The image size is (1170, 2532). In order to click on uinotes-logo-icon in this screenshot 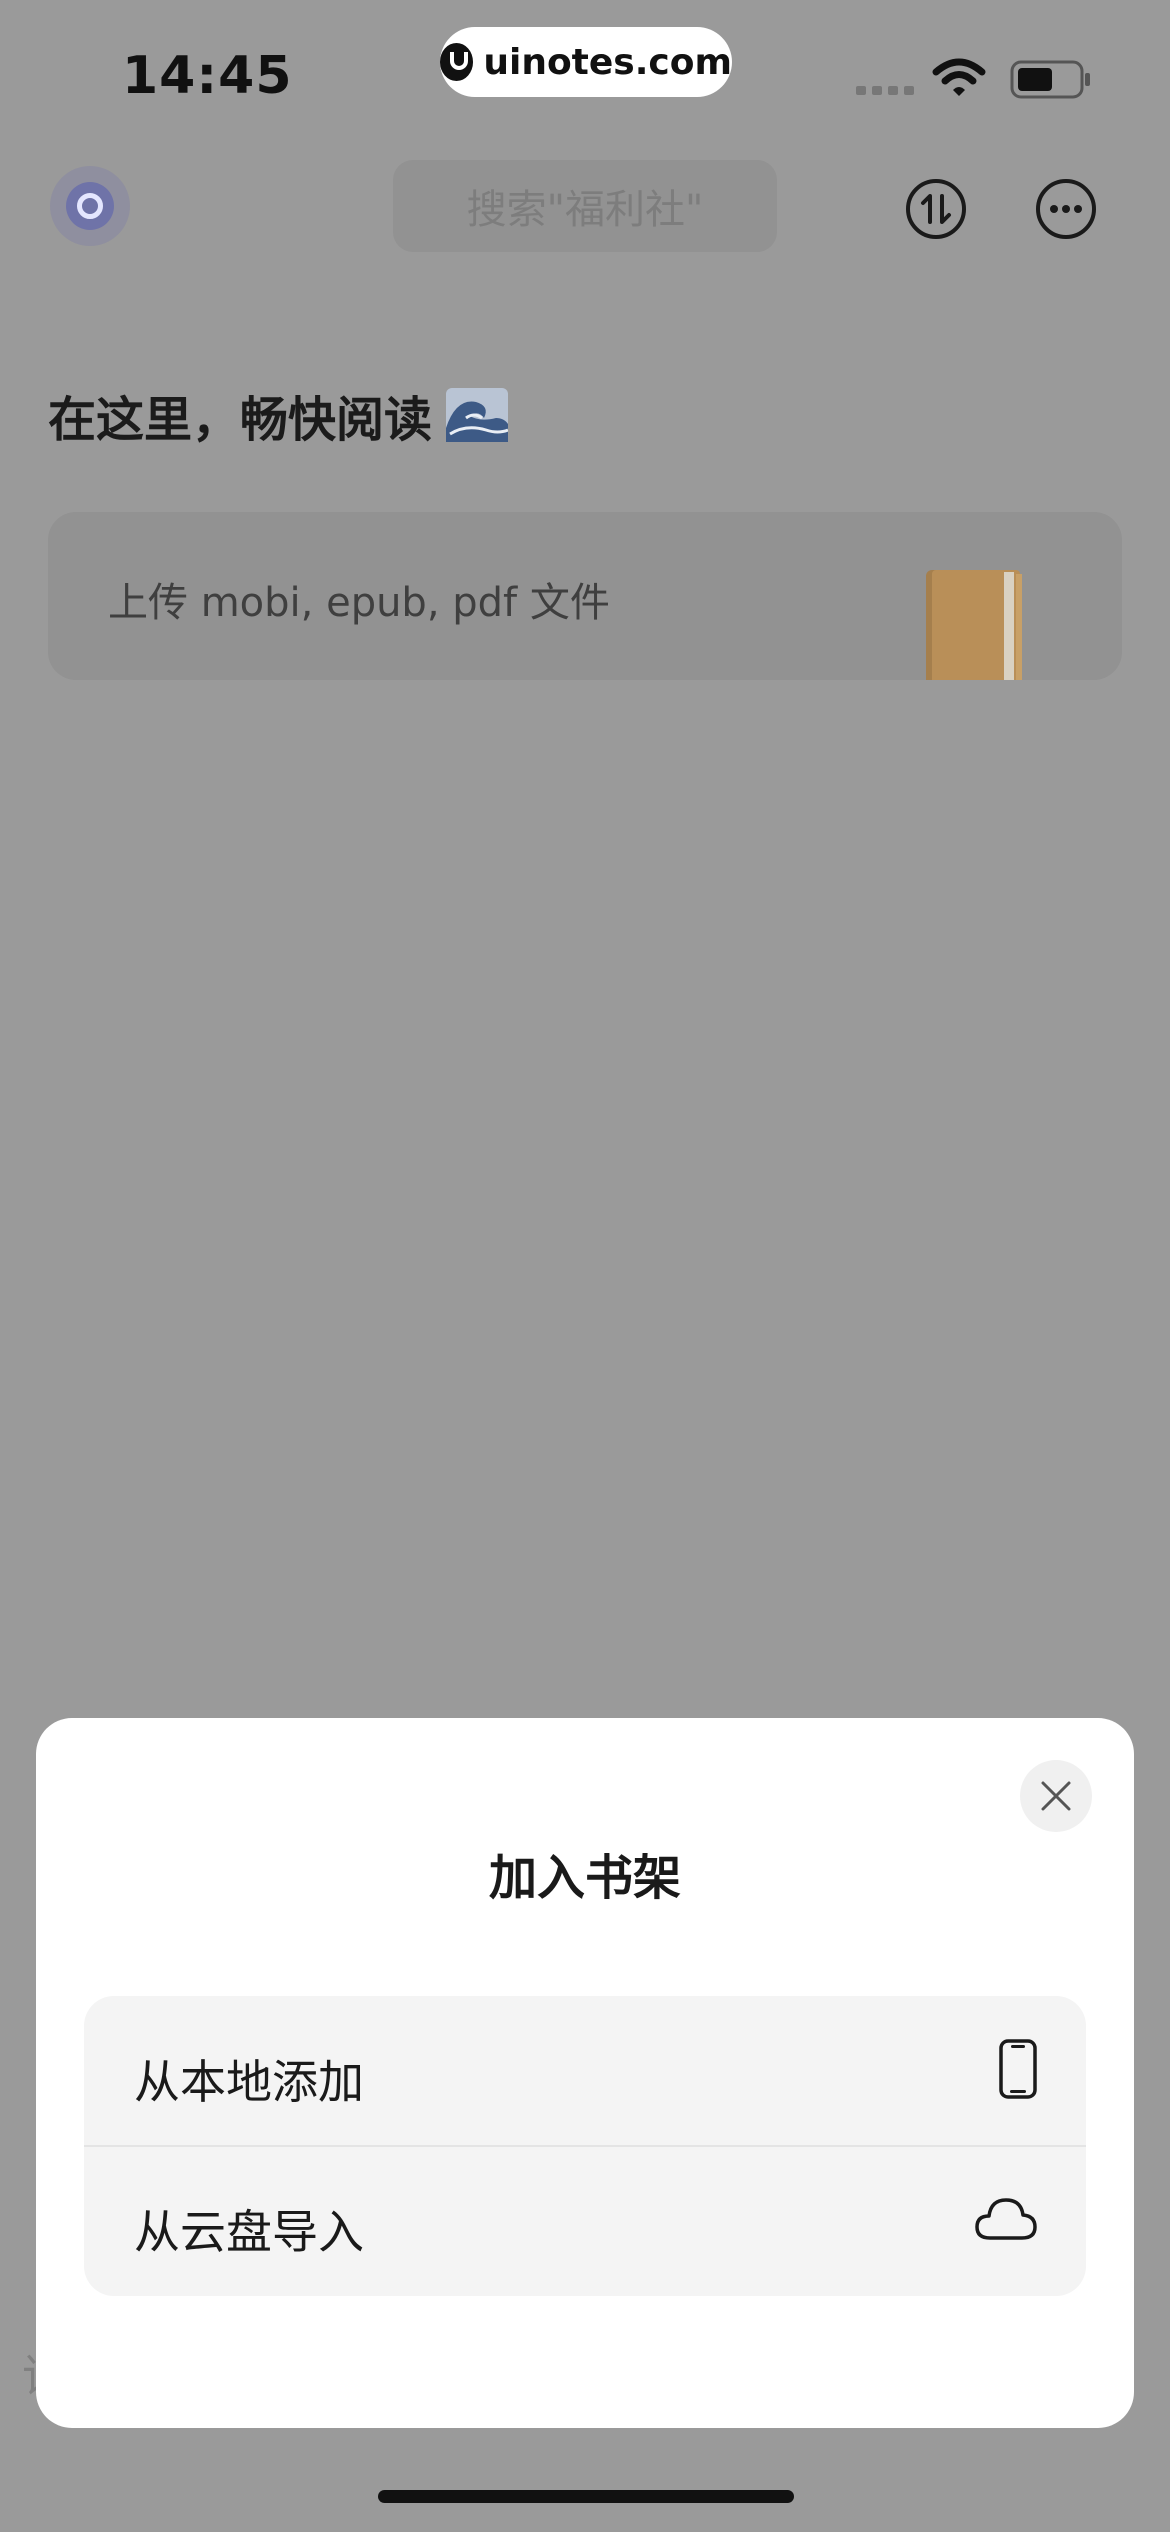, I will do `click(457, 62)`.